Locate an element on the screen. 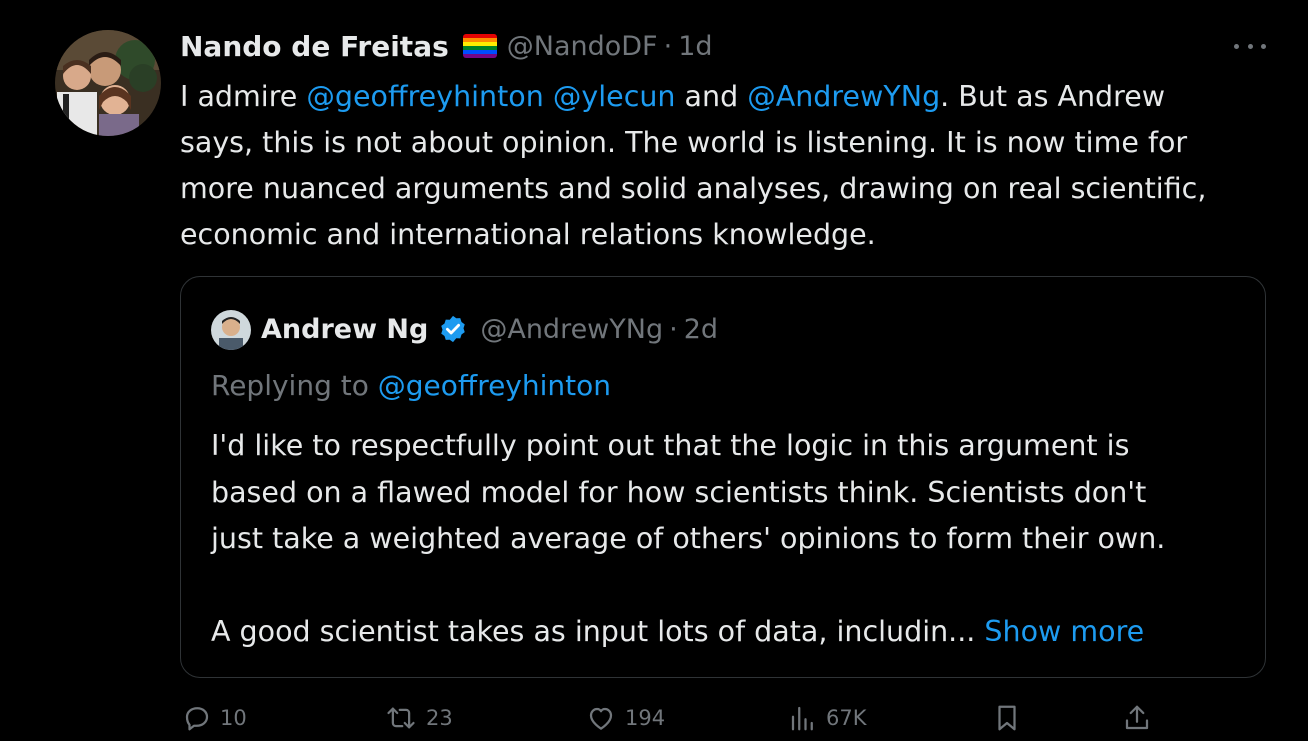 This screenshot has height=741, width=1308. tweet-header: Nando de Freitas @NandoDF · 1d is located at coordinates (446, 46).